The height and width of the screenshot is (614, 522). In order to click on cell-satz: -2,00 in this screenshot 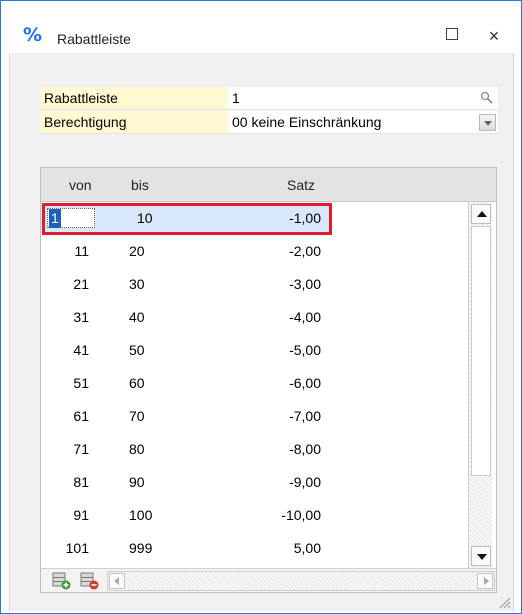, I will do `click(281, 251)`.